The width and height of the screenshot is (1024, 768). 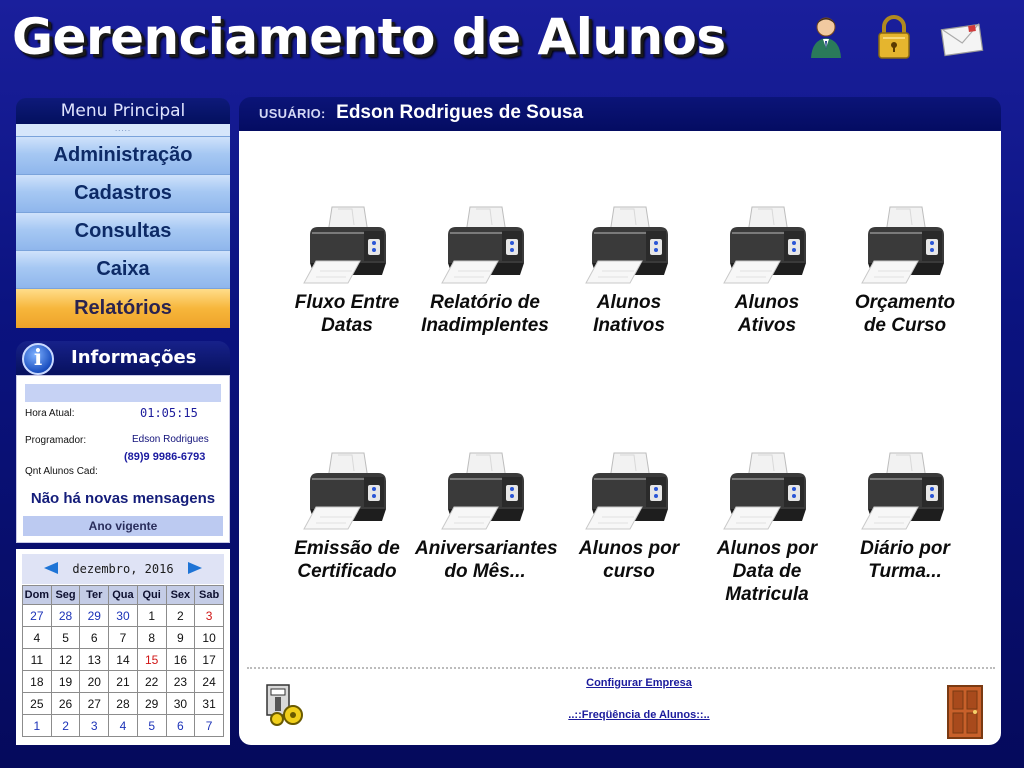 What do you see at coordinates (165, 457) in the screenshot?
I see `programador-phone: (89)9 9986-6793` at bounding box center [165, 457].